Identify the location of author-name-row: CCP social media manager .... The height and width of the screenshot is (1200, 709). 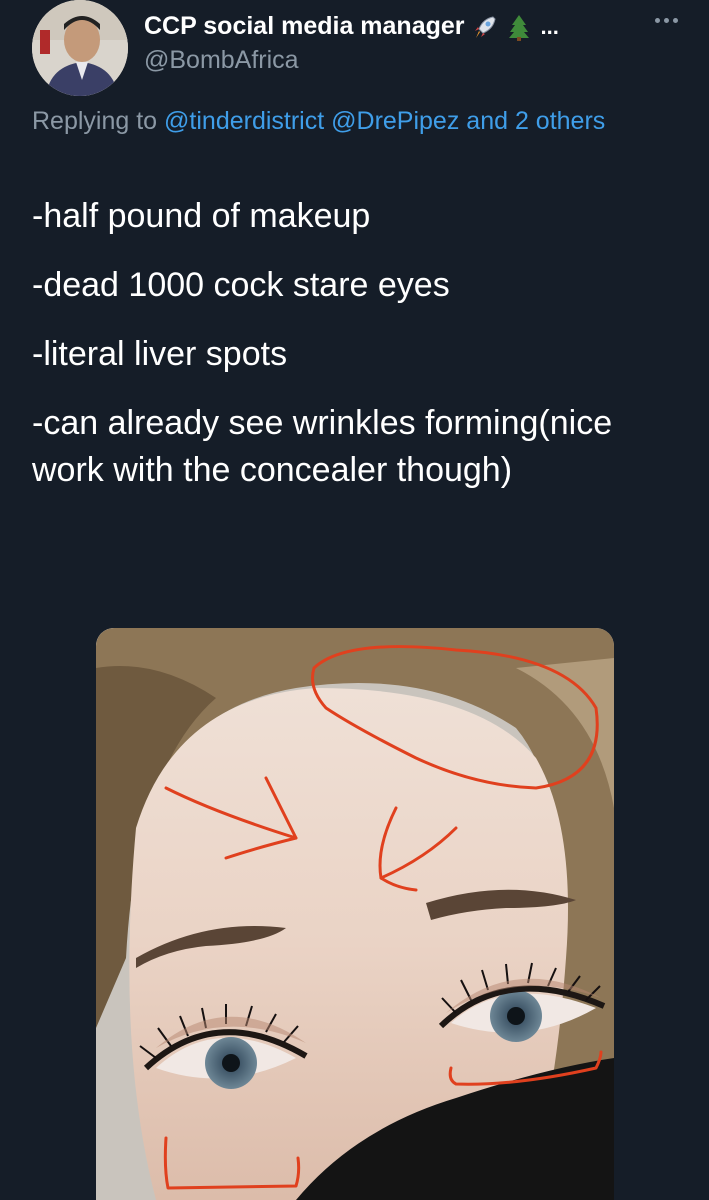
(351, 26).